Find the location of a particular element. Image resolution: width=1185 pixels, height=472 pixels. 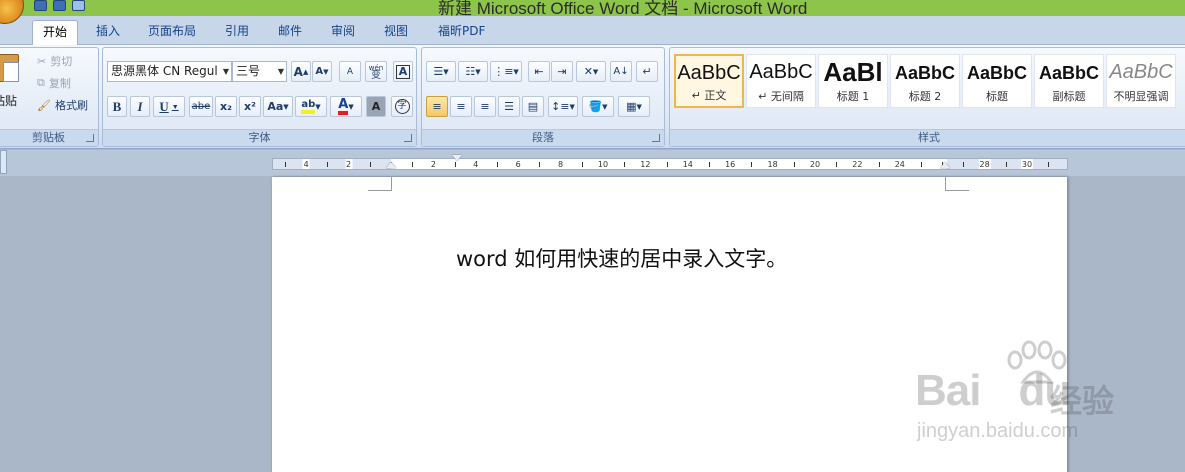

decrease-indent-icon: ⇤ is located at coordinates (539, 71).